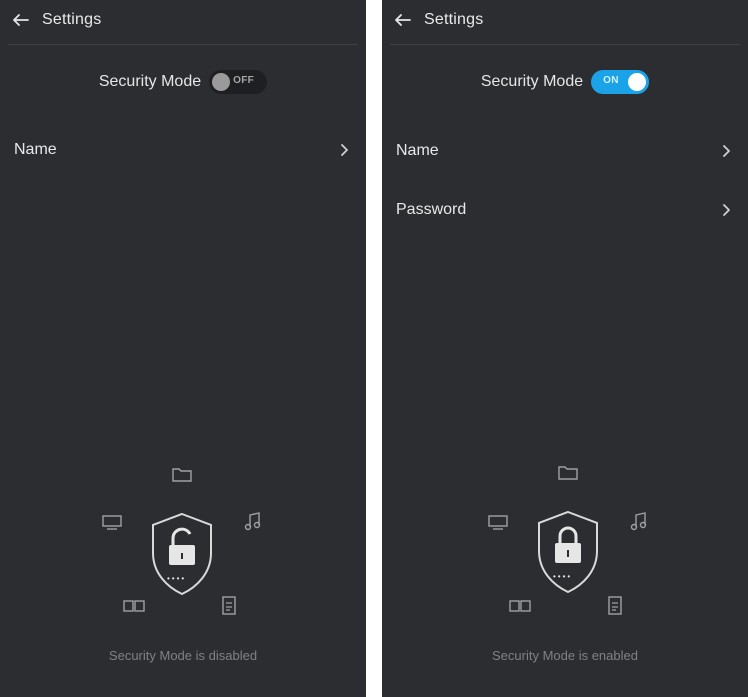  I want to click on menu-item-password: Password, so click(565, 210).